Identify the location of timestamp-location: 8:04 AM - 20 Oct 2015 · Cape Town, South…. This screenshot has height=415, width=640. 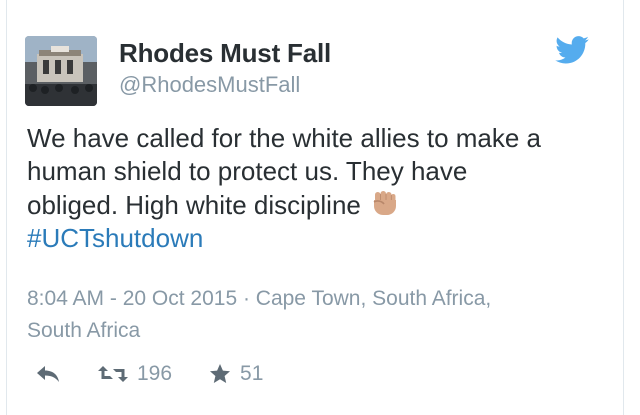
(322, 299).